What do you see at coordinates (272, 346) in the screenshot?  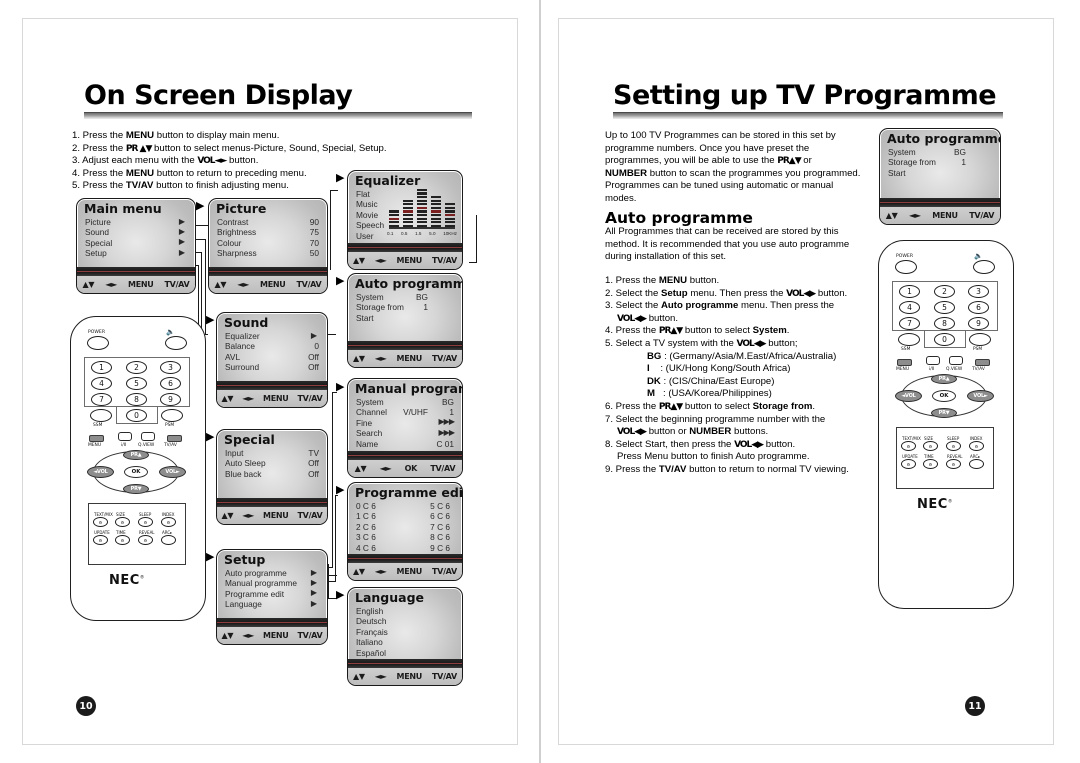 I see `sound-row-balance: Balance 0` at bounding box center [272, 346].